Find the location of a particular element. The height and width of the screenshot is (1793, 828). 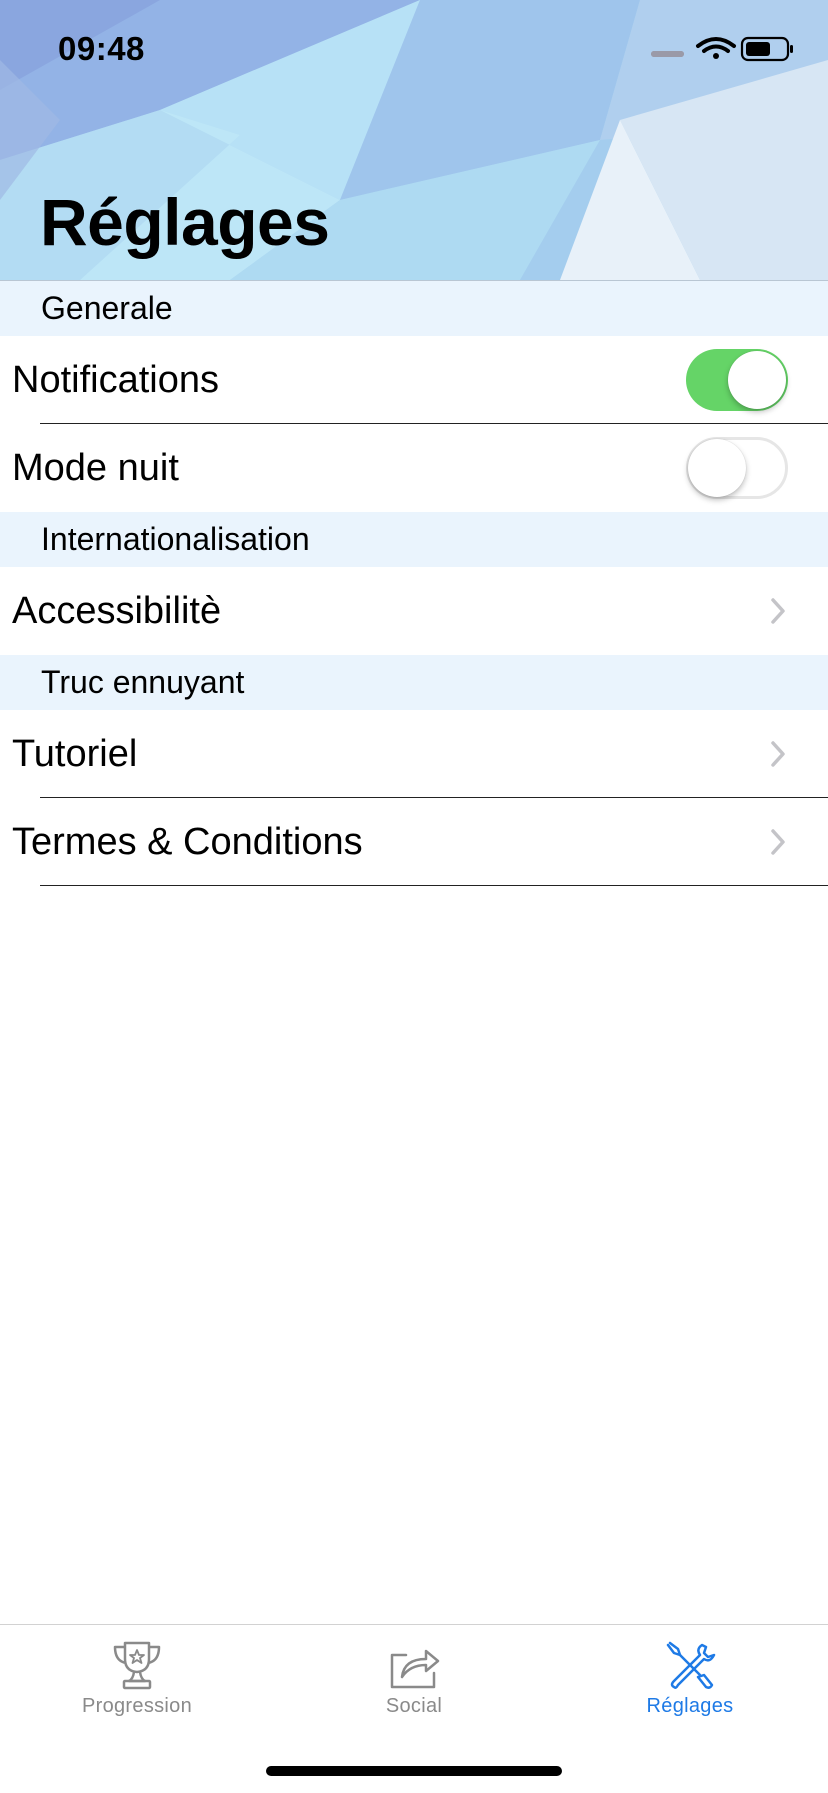

status-time: 09:48 is located at coordinates (101, 48).